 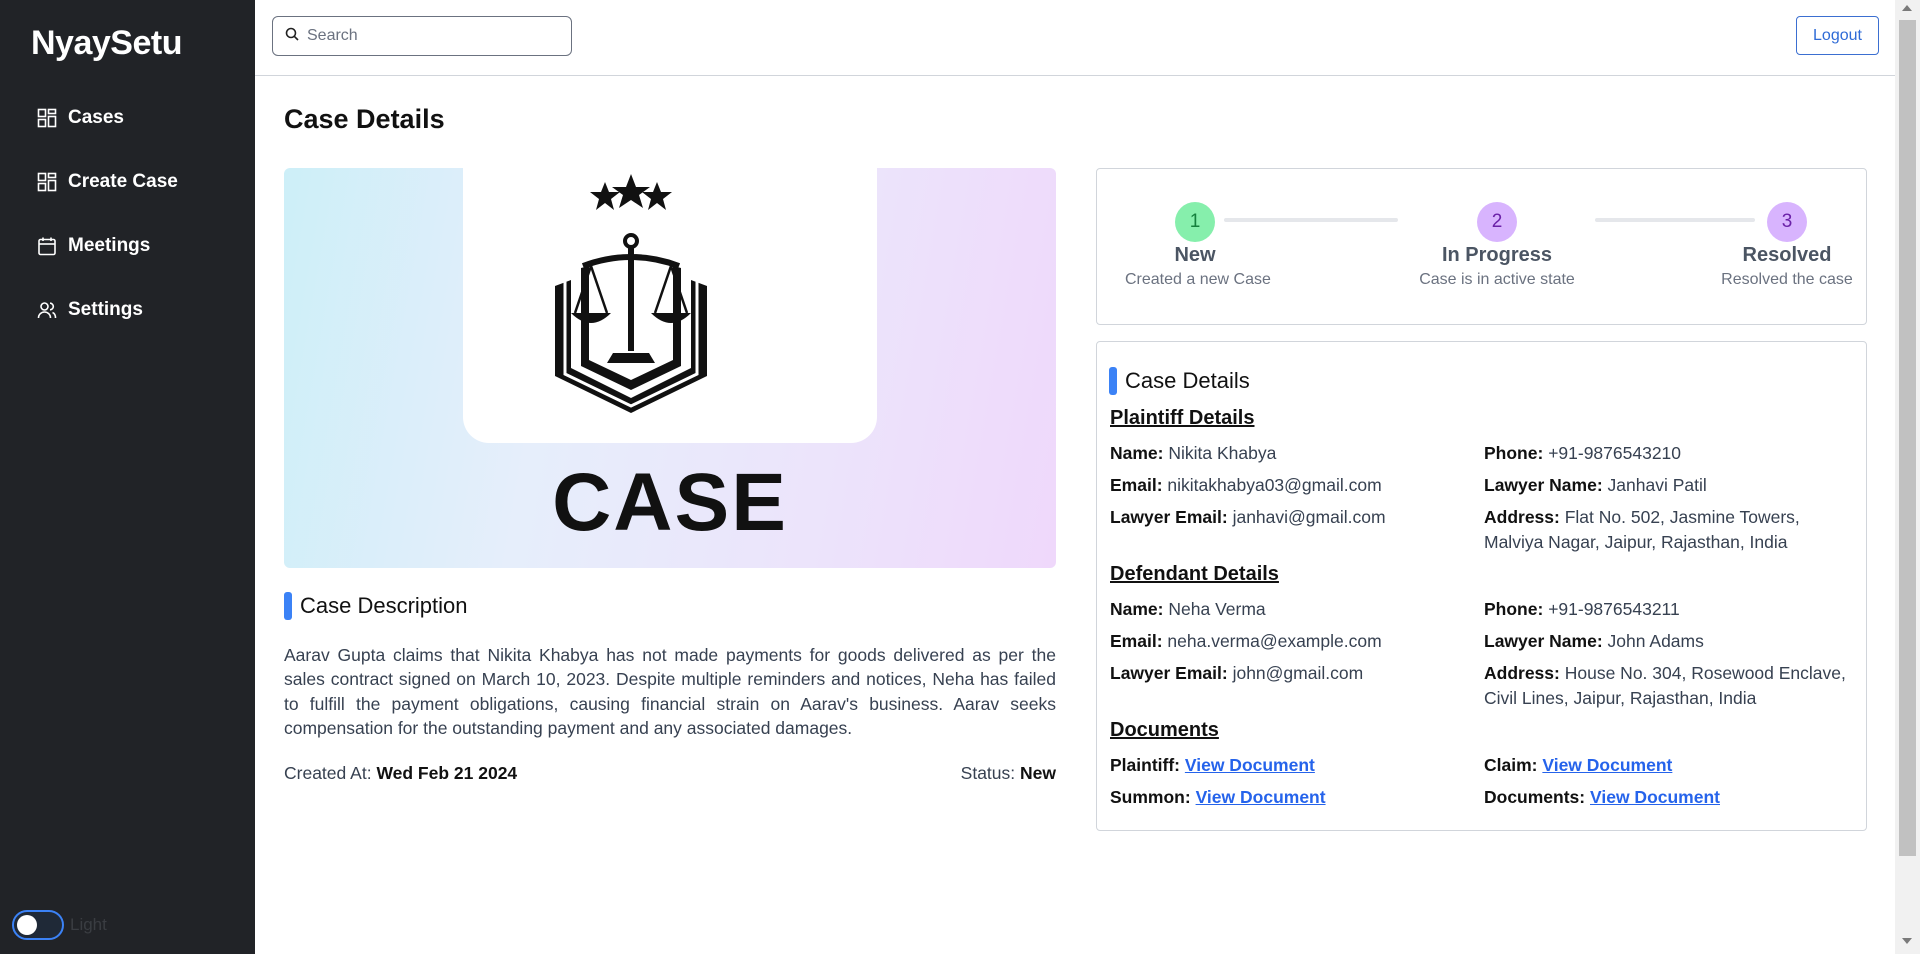 What do you see at coordinates (109, 245) in the screenshot?
I see `sidebar-item-label: Meetings` at bounding box center [109, 245].